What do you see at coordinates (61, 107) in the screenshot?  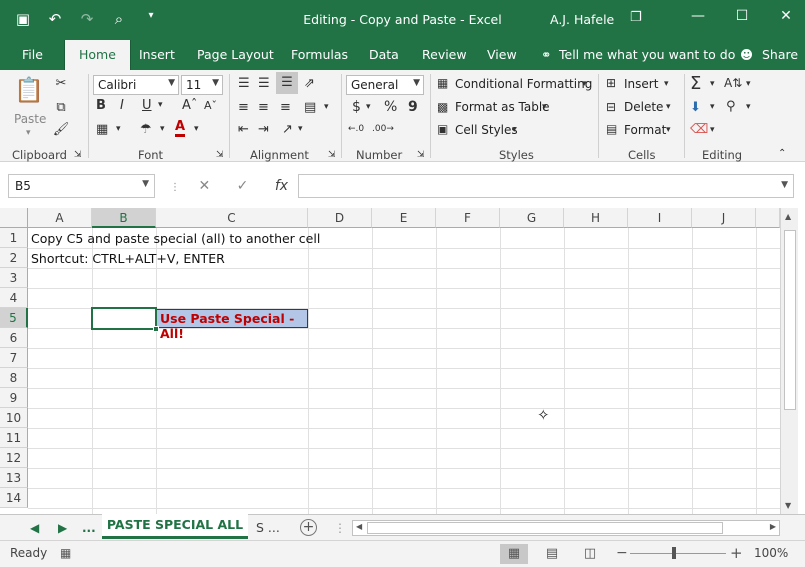 I see `copy-icon: ⧉` at bounding box center [61, 107].